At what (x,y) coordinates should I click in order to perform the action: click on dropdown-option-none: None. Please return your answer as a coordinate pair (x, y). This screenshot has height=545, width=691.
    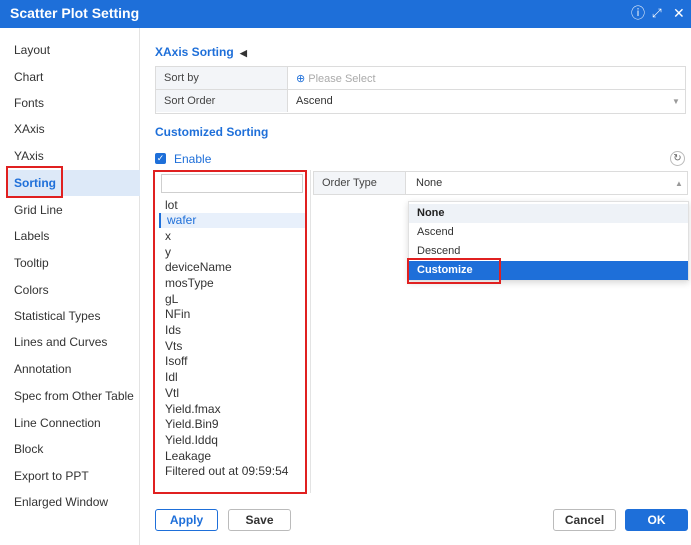
    Looking at the image, I should click on (548, 213).